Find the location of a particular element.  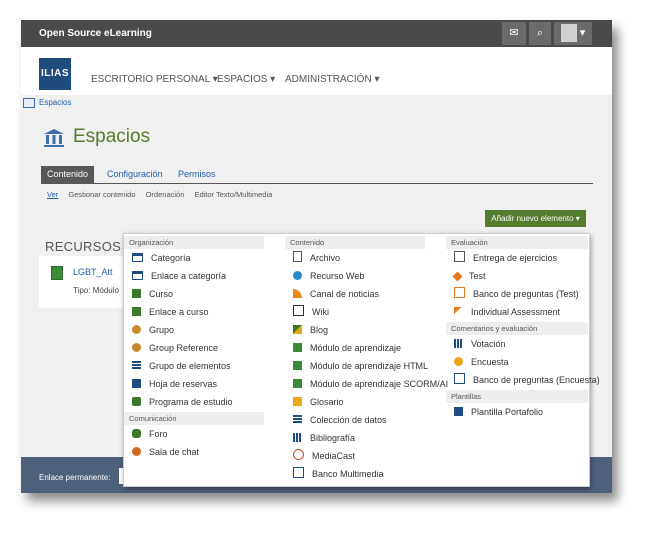

menu-item-encuesta: Encuesta is located at coordinates (481, 362).